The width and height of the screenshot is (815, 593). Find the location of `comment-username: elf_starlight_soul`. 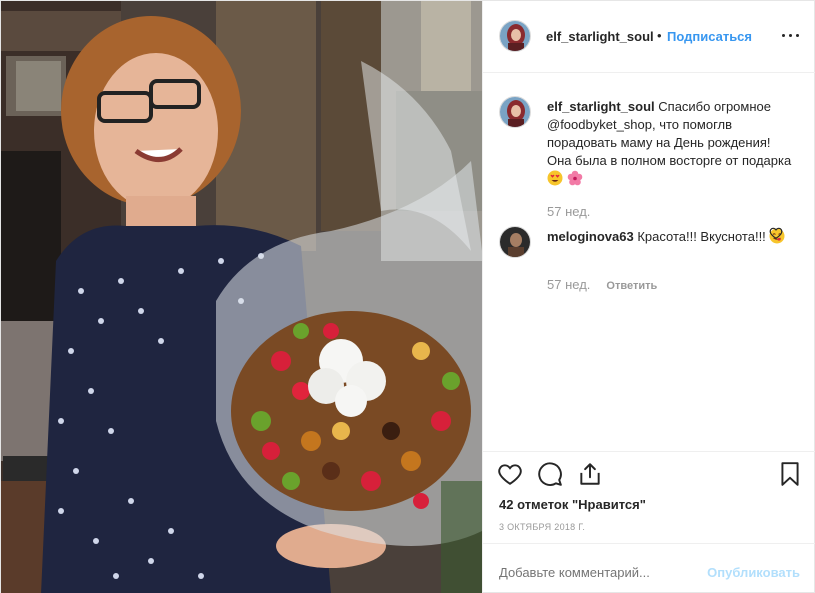

comment-username: elf_starlight_soul is located at coordinates (601, 106).